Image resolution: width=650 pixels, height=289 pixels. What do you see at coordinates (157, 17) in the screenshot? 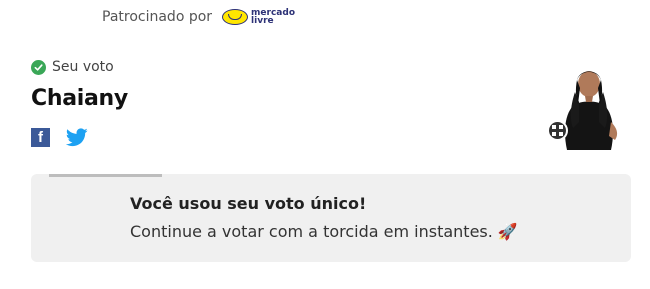
I see `sponsor-label: Patrocinado por` at bounding box center [157, 17].